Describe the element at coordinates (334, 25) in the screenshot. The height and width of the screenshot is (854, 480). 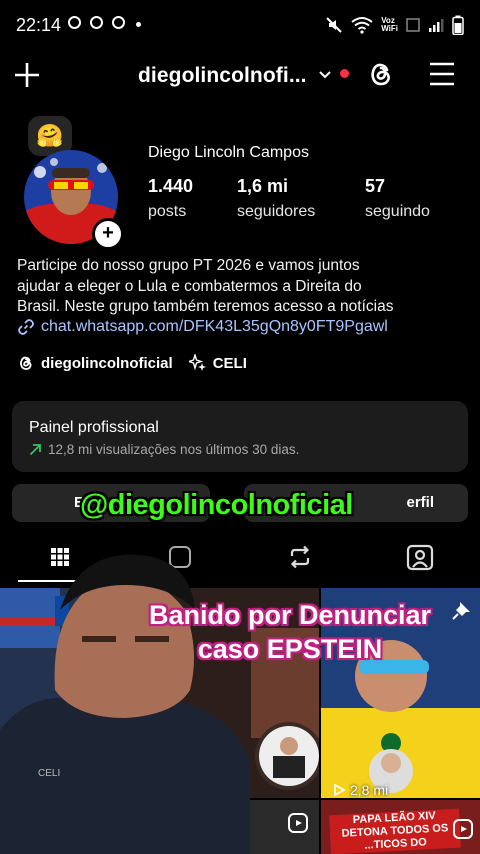
I see `mute-icon` at that location.